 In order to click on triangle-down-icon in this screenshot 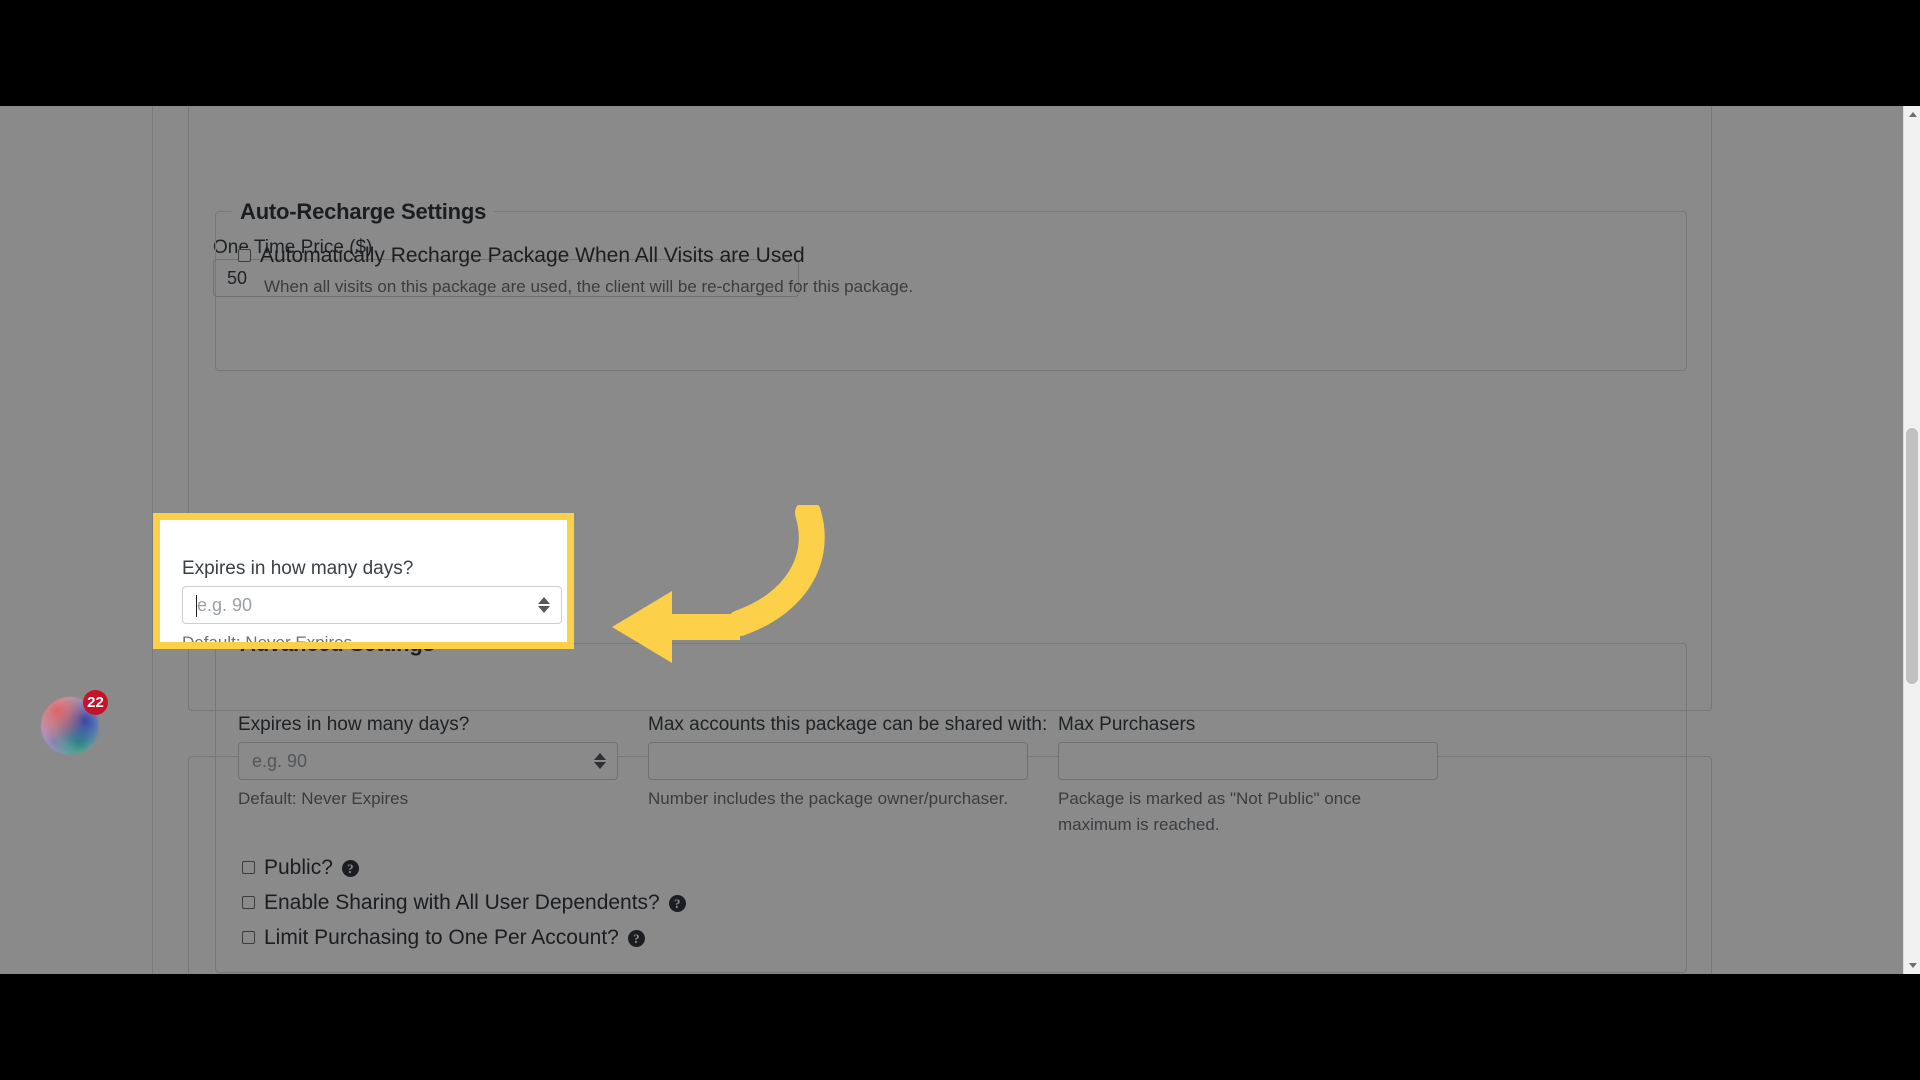, I will do `click(1912, 965)`.